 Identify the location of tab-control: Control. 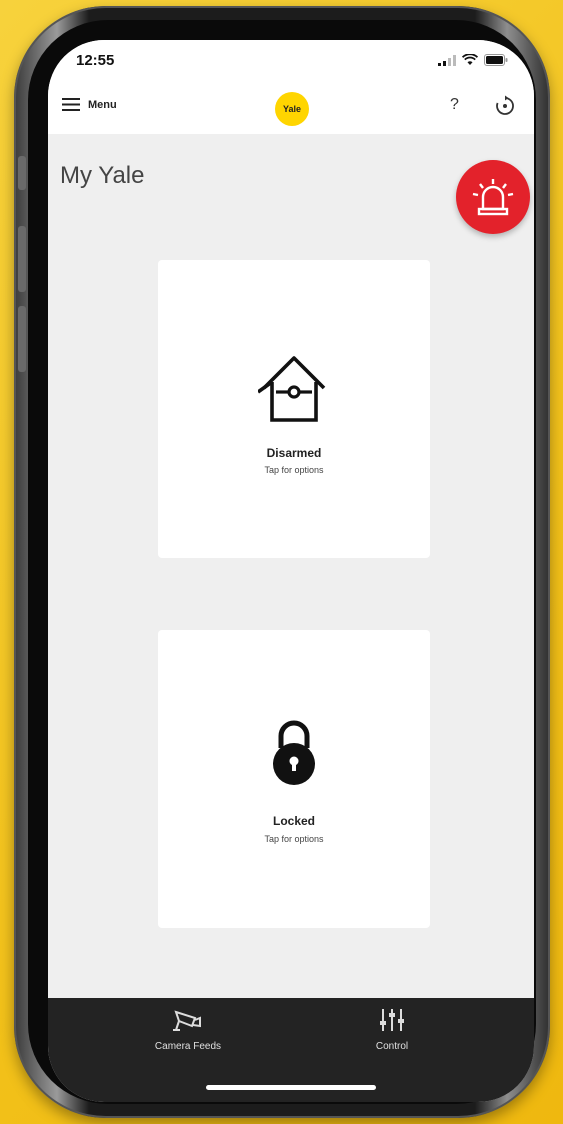
(392, 1030).